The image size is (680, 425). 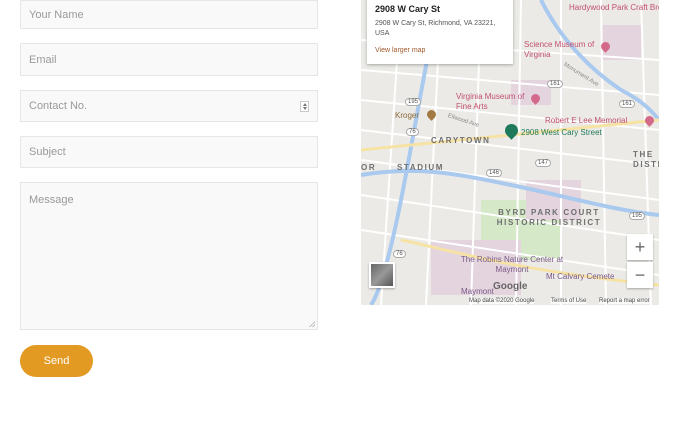 What do you see at coordinates (56, 361) in the screenshot?
I see `send-button: Send` at bounding box center [56, 361].